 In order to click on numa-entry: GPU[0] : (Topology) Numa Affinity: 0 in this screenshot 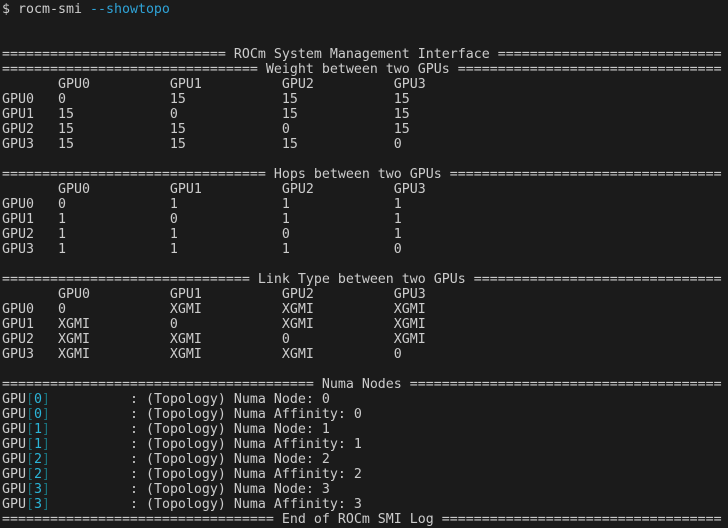, I will do `click(365, 414)`.